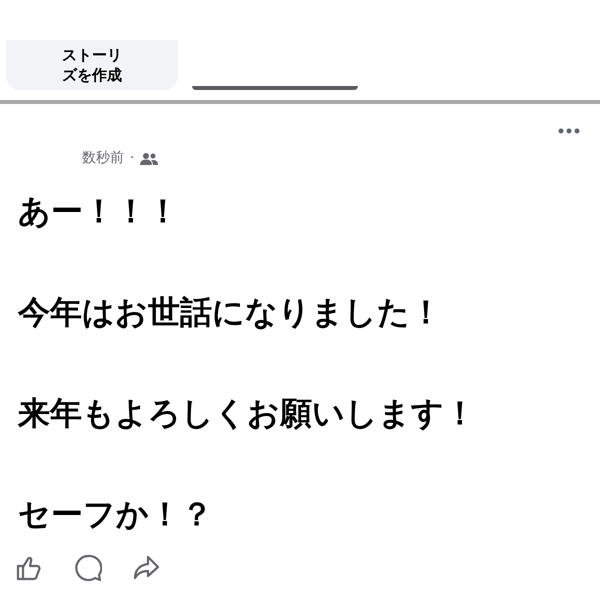 This screenshot has width=600, height=600. I want to click on post-text: セーフか！？, so click(116, 514).